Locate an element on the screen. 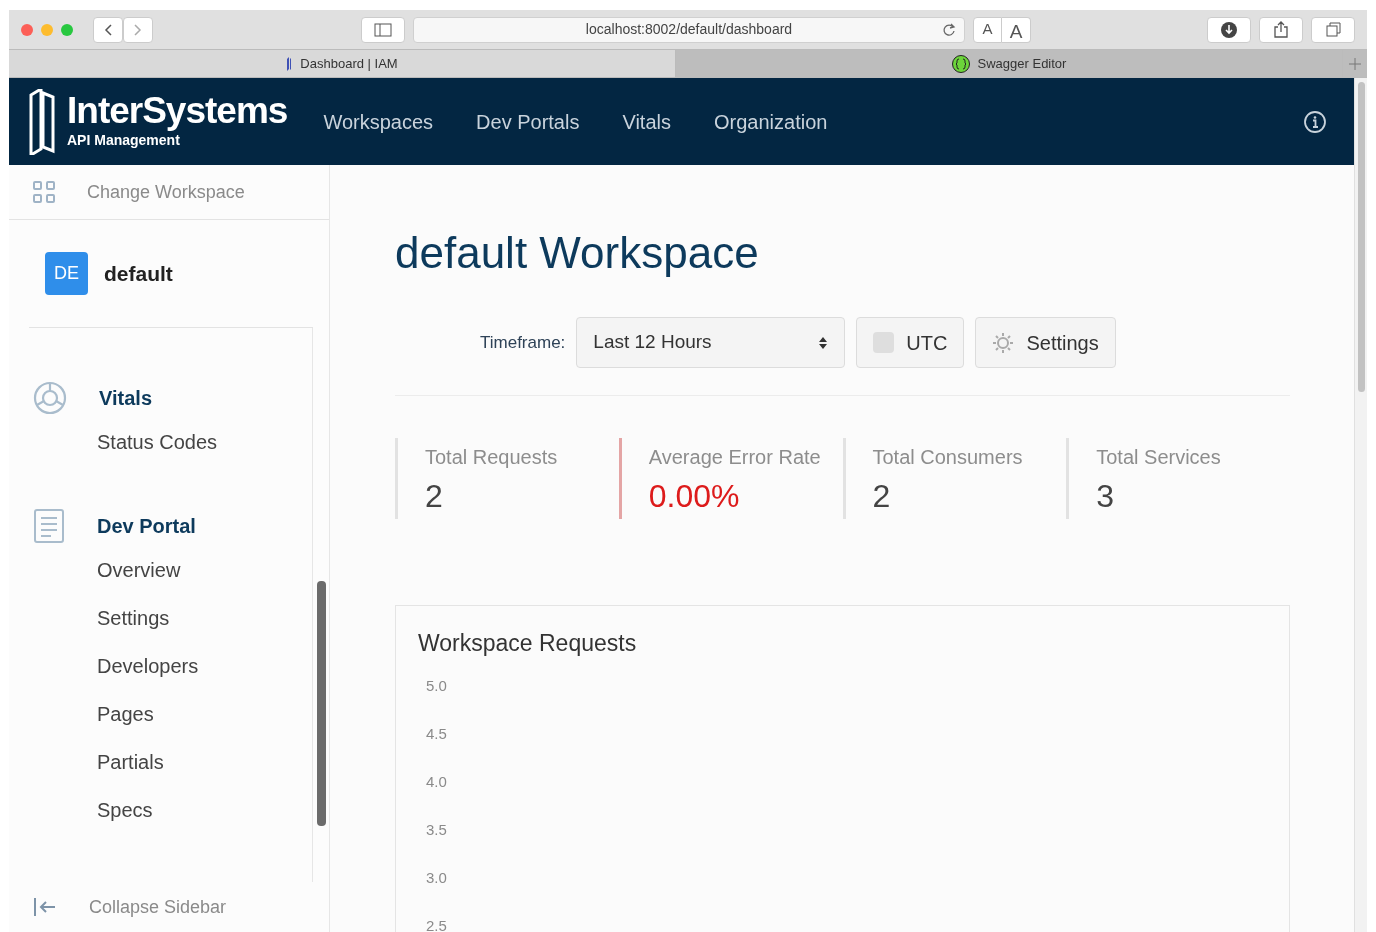 This screenshot has height=932, width=1376. sidebar-link: Status Codes is located at coordinates (160, 442).